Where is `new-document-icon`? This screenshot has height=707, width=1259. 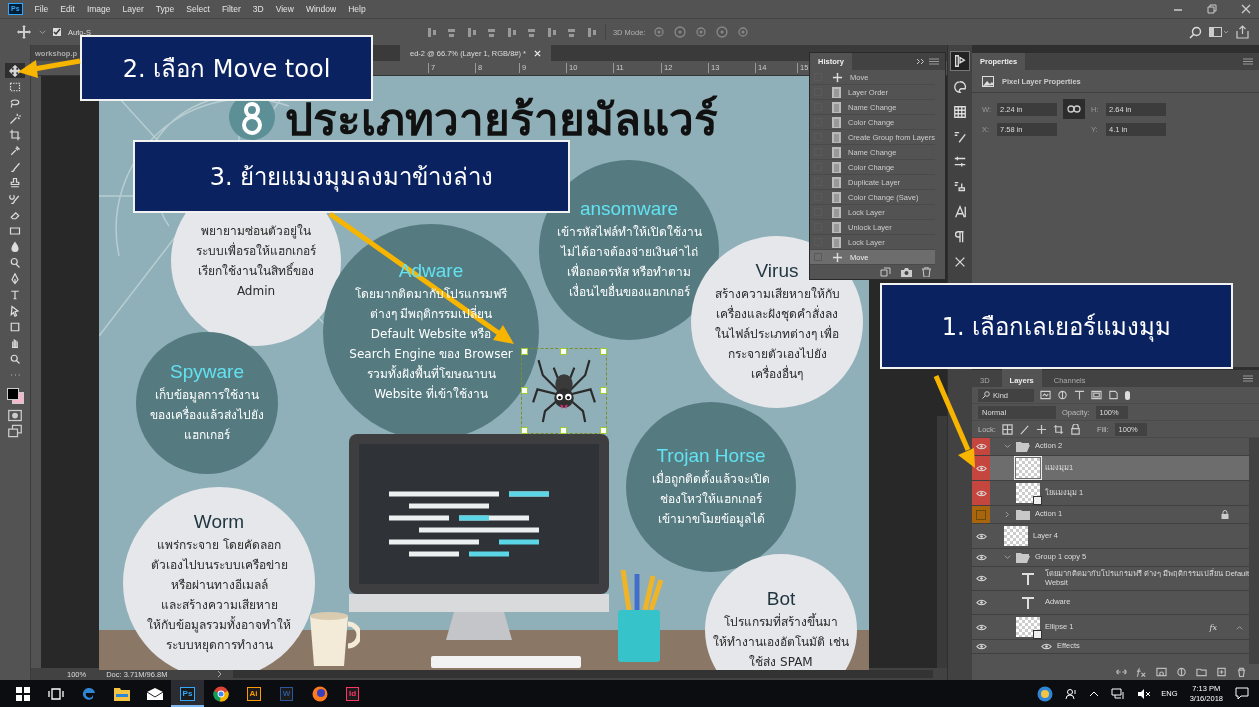 new-document-icon is located at coordinates (885, 272).